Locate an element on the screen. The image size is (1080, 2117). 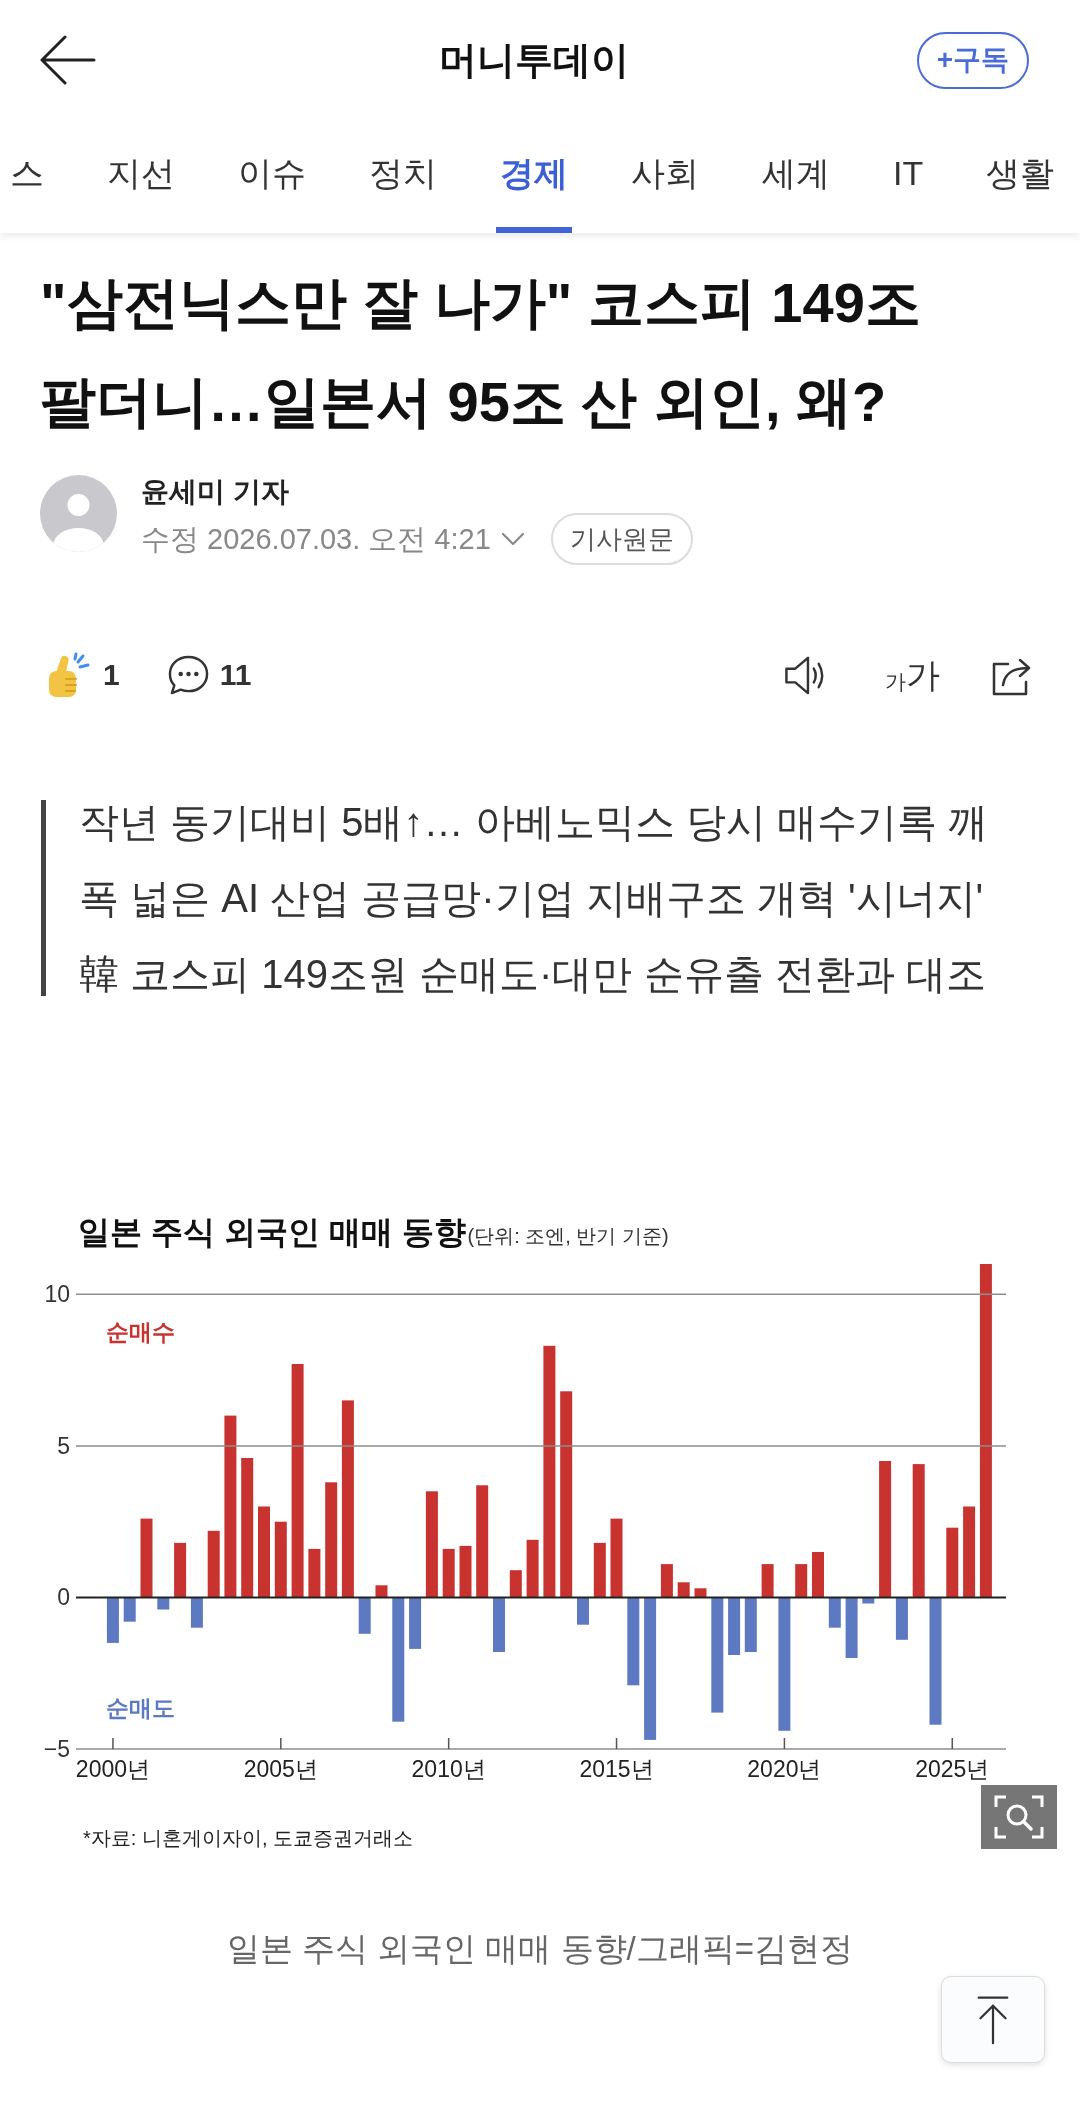
category-tab: 정치 is located at coordinates (403, 176).